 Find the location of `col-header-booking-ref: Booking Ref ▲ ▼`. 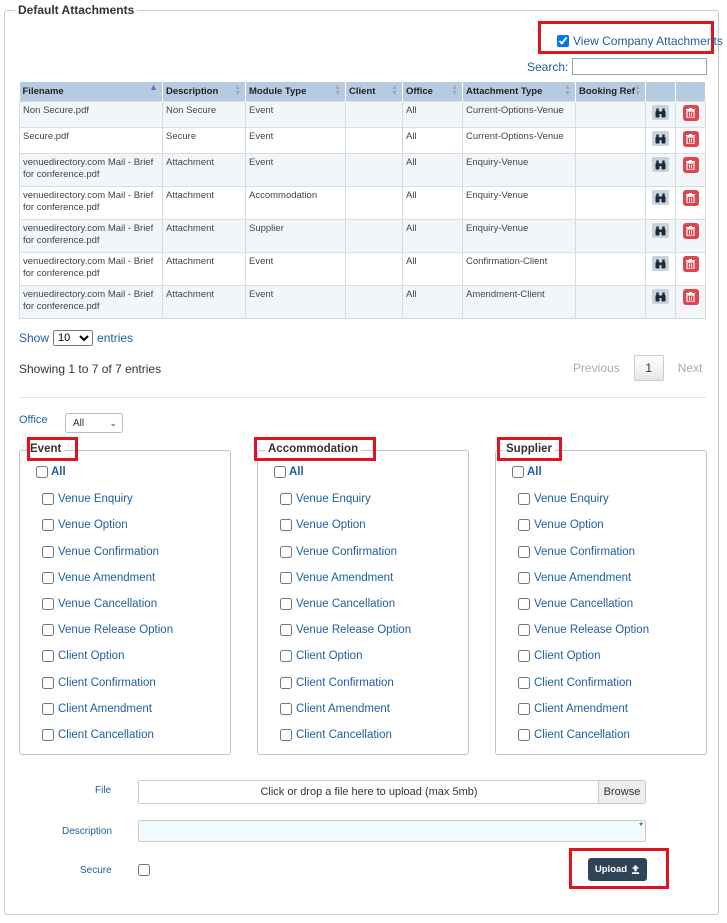

col-header-booking-ref: Booking Ref ▲ ▼ is located at coordinates (610, 92).